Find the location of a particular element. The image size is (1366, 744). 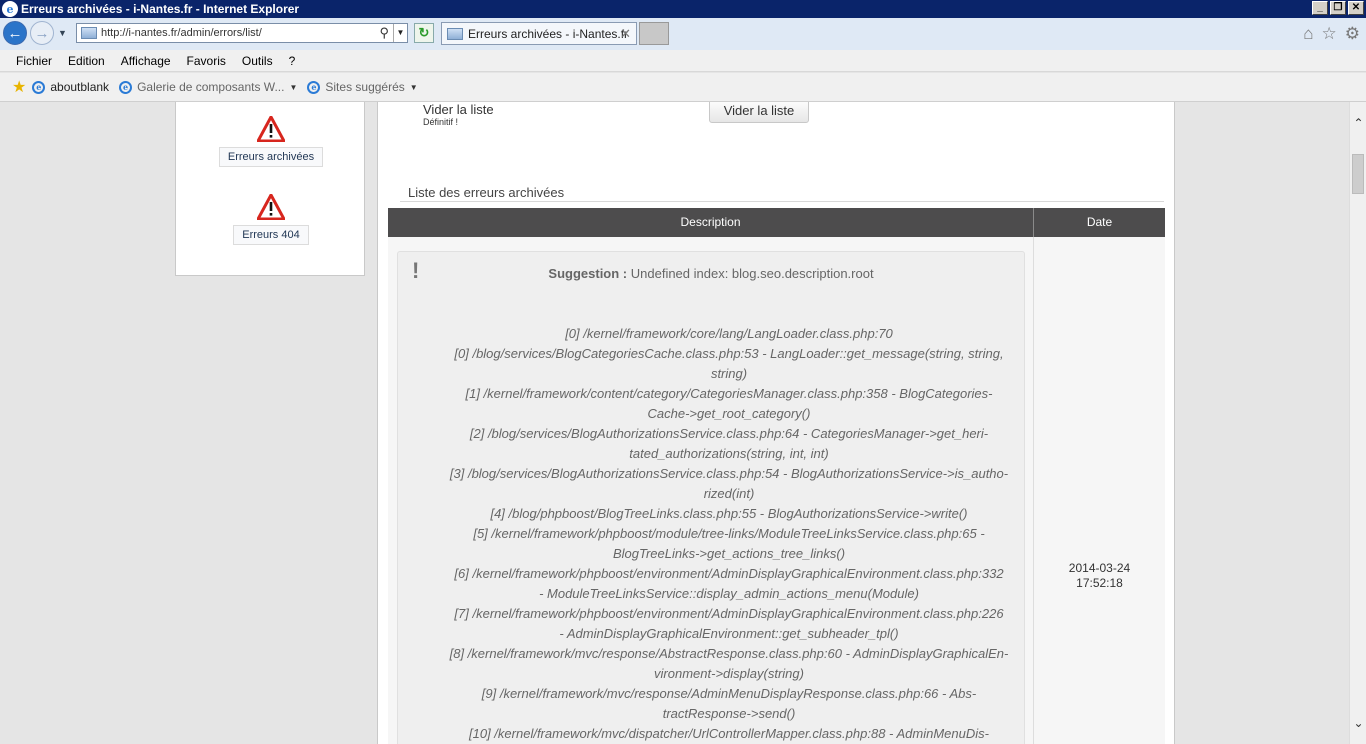

star-icon: ☆ is located at coordinates (1329, 34).